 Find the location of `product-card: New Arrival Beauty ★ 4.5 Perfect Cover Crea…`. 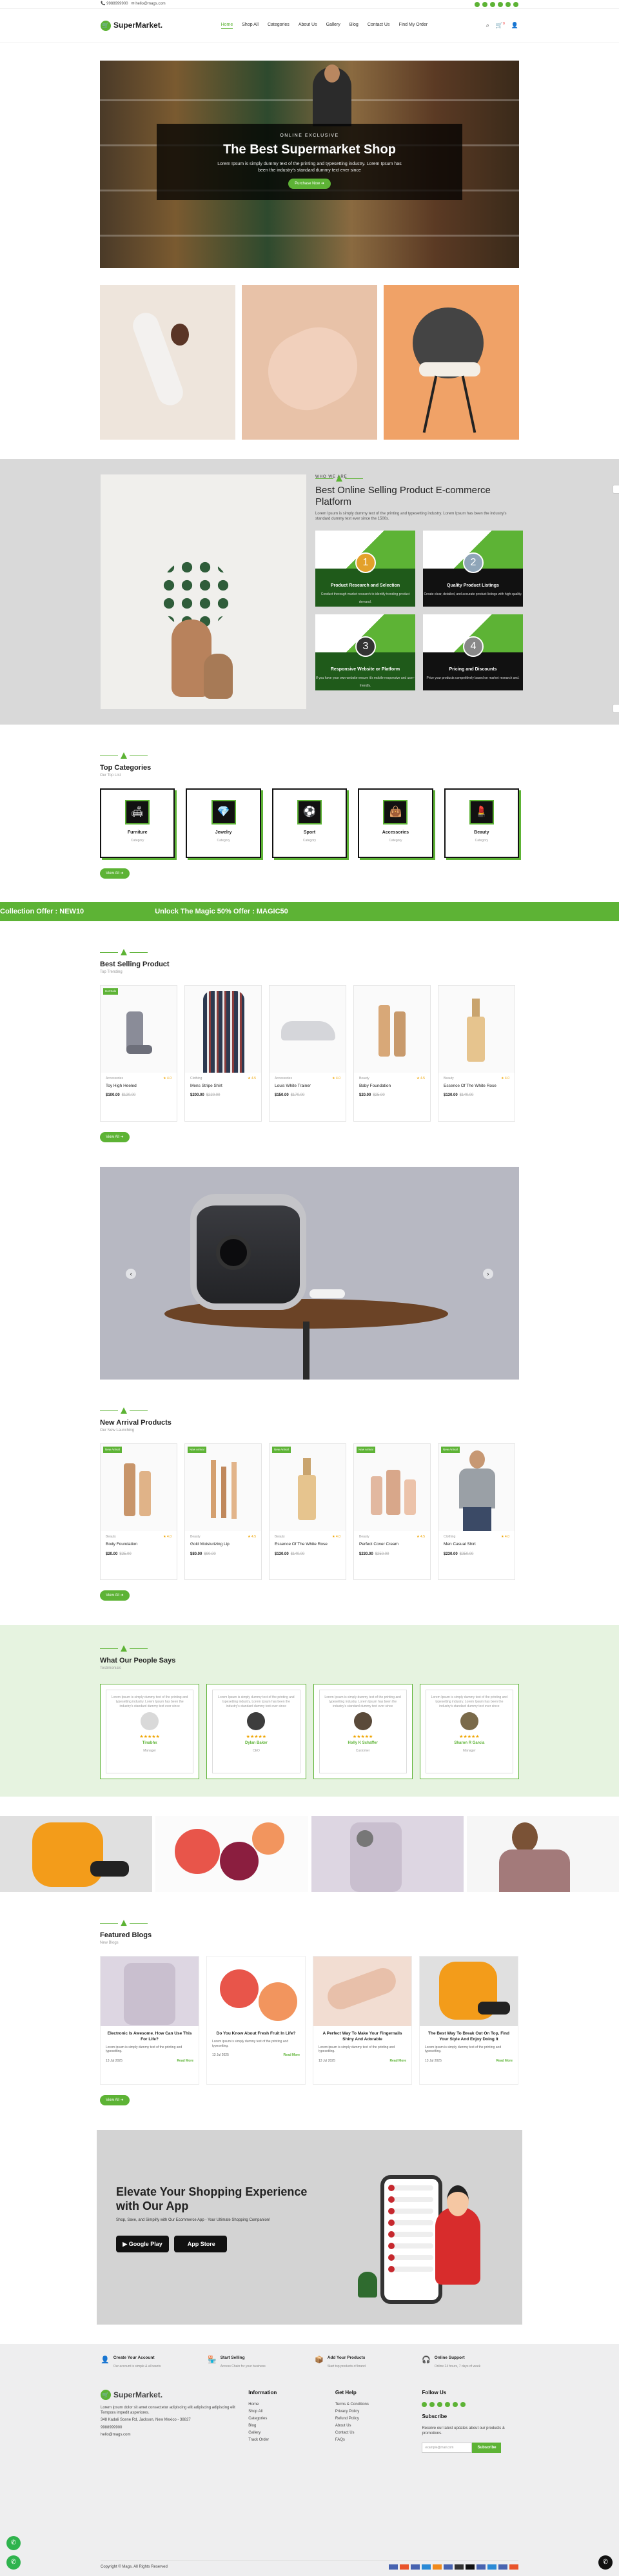

product-card: New Arrival Beauty ★ 4.5 Perfect Cover Crea… is located at coordinates (392, 1511).